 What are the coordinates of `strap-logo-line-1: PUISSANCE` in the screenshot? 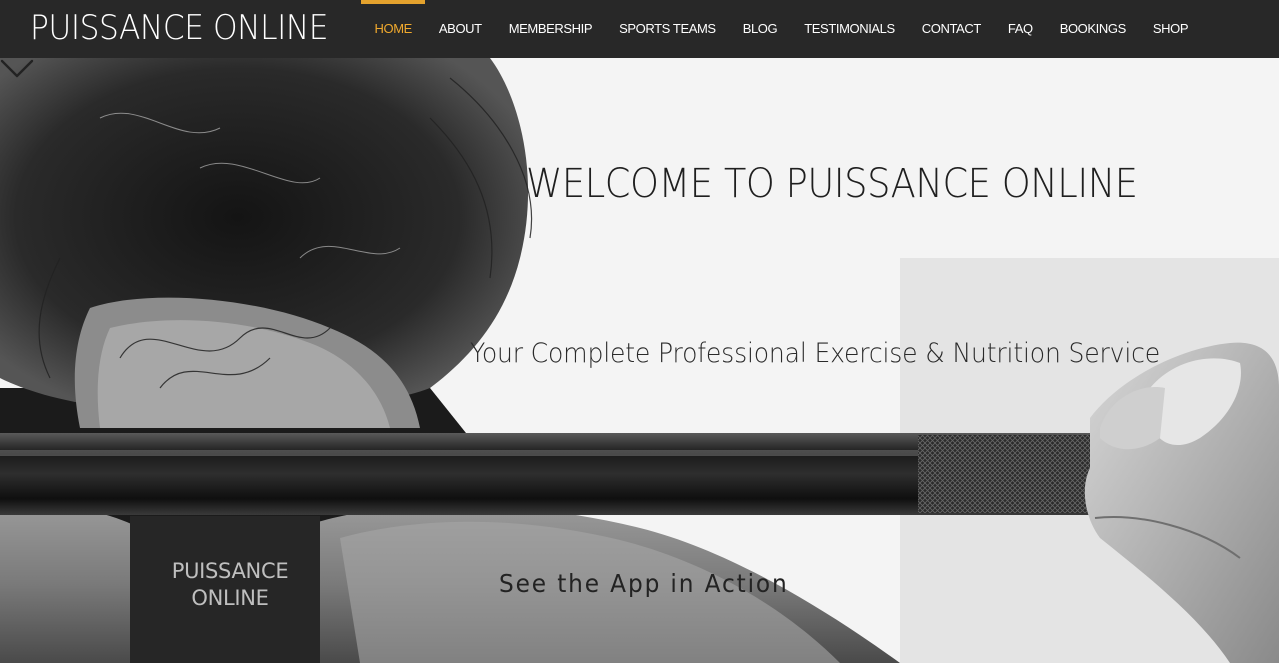 It's located at (230, 571).